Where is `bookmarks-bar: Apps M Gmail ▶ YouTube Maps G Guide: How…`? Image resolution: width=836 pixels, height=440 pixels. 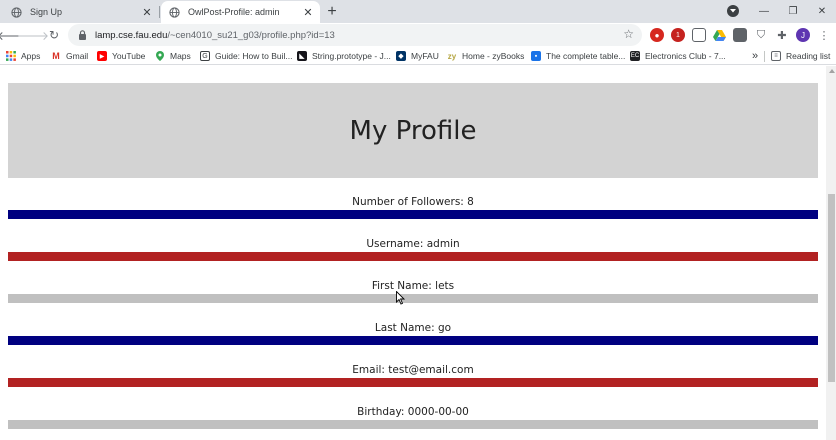
bookmarks-bar: Apps M Gmail ▶ YouTube Maps G Guide: How… is located at coordinates (418, 56).